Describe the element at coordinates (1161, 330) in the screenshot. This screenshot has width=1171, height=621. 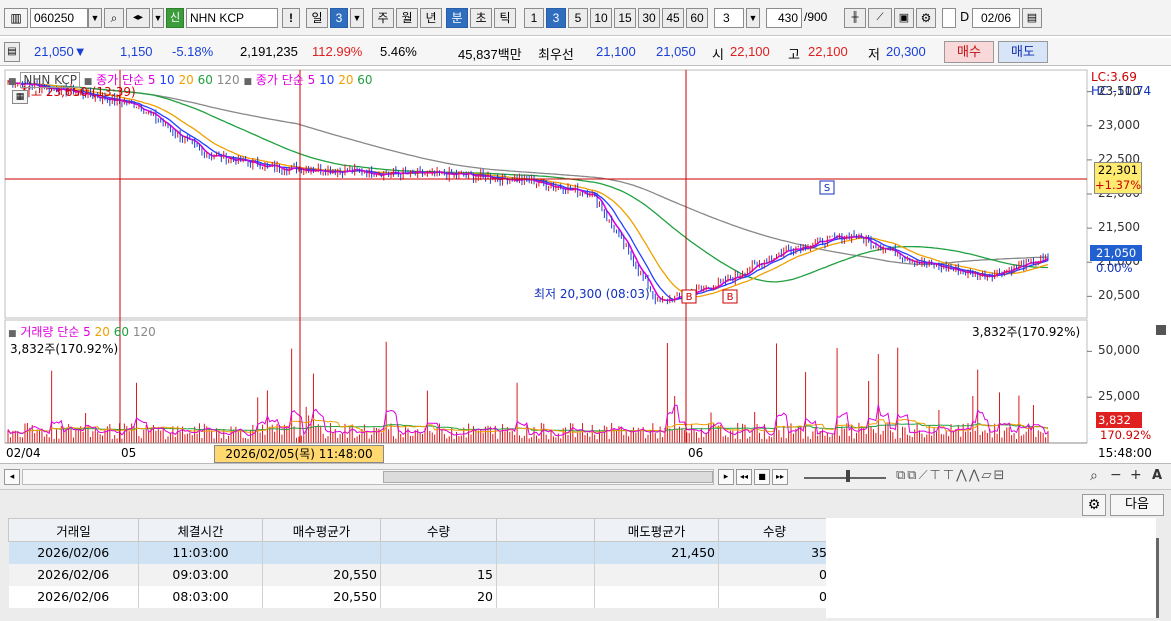
I see `pane-close-icon` at that location.